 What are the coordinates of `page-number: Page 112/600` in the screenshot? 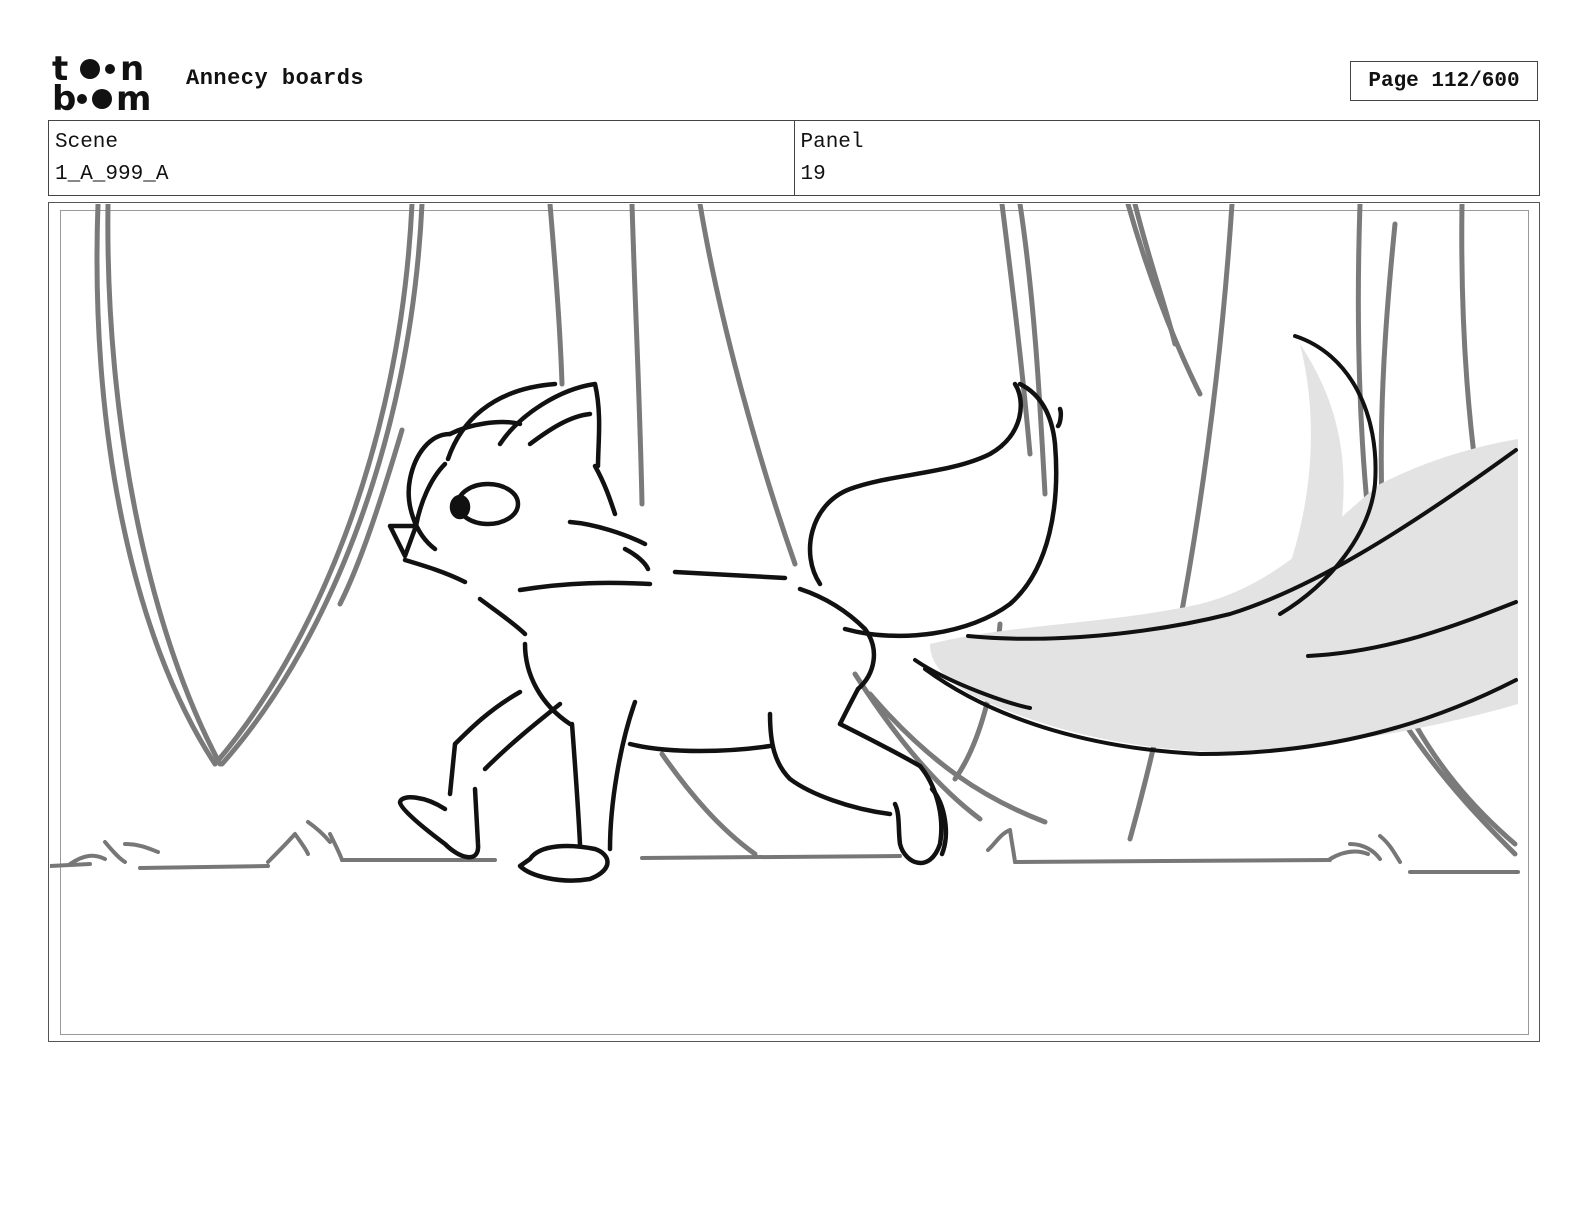 It's located at (1444, 81).